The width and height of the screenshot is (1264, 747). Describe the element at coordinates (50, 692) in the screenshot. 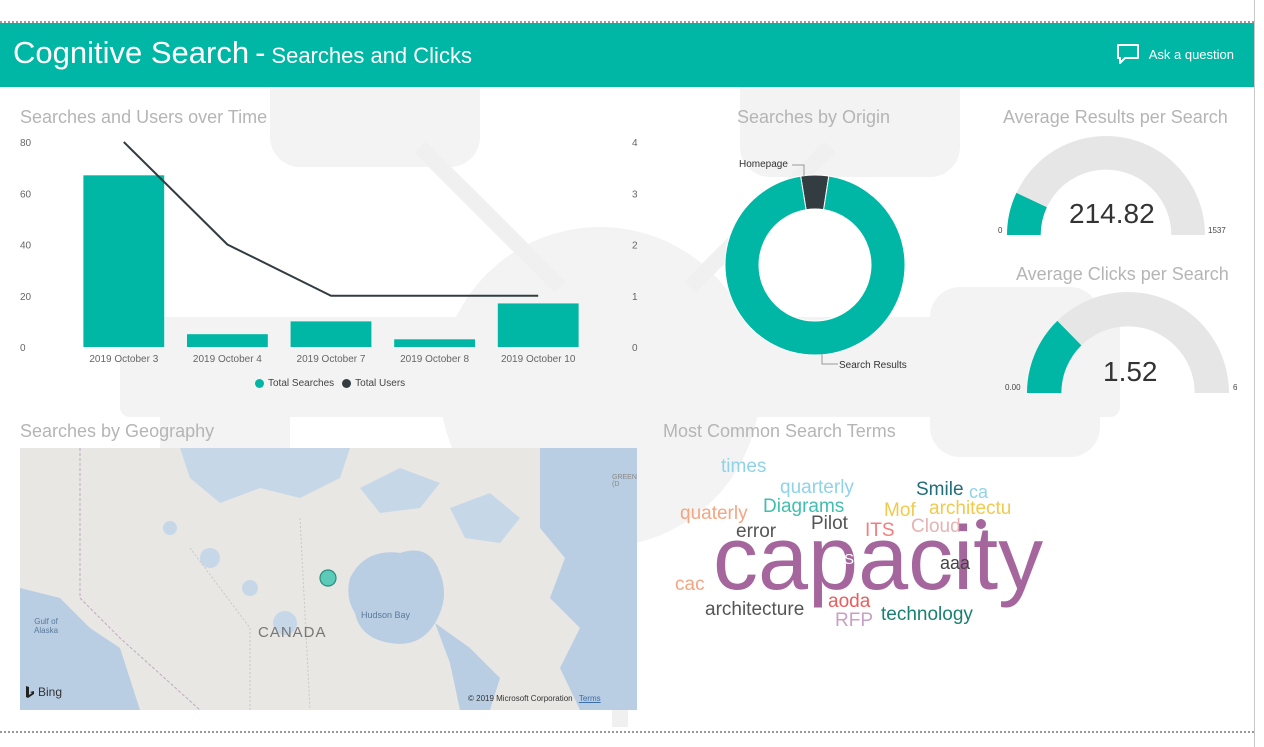

I see `bing-label: Bing` at that location.